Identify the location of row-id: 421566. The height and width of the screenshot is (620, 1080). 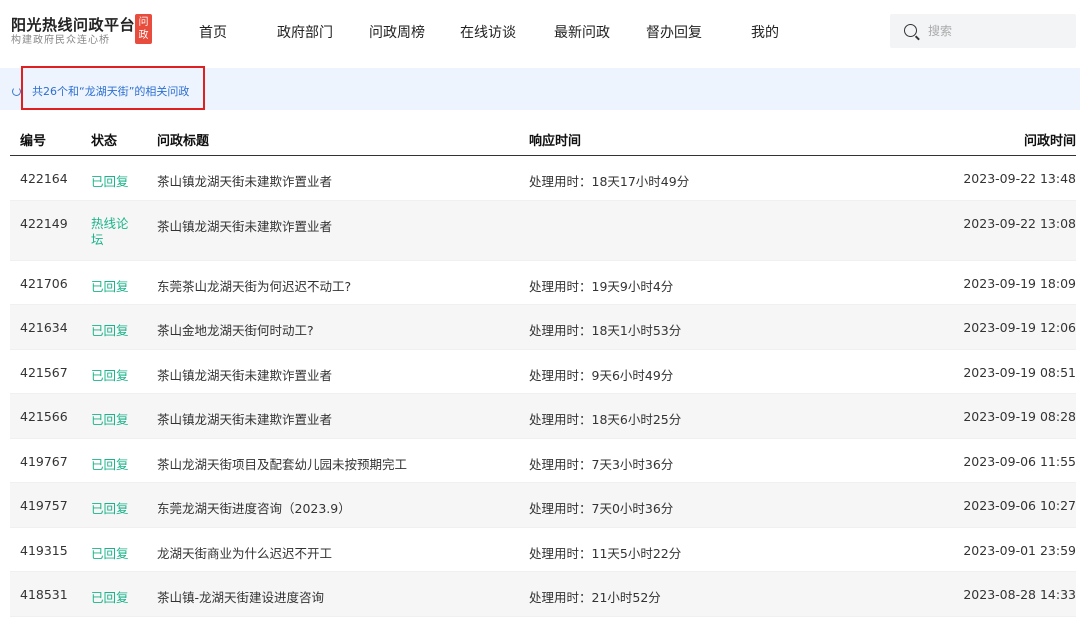
(44, 416).